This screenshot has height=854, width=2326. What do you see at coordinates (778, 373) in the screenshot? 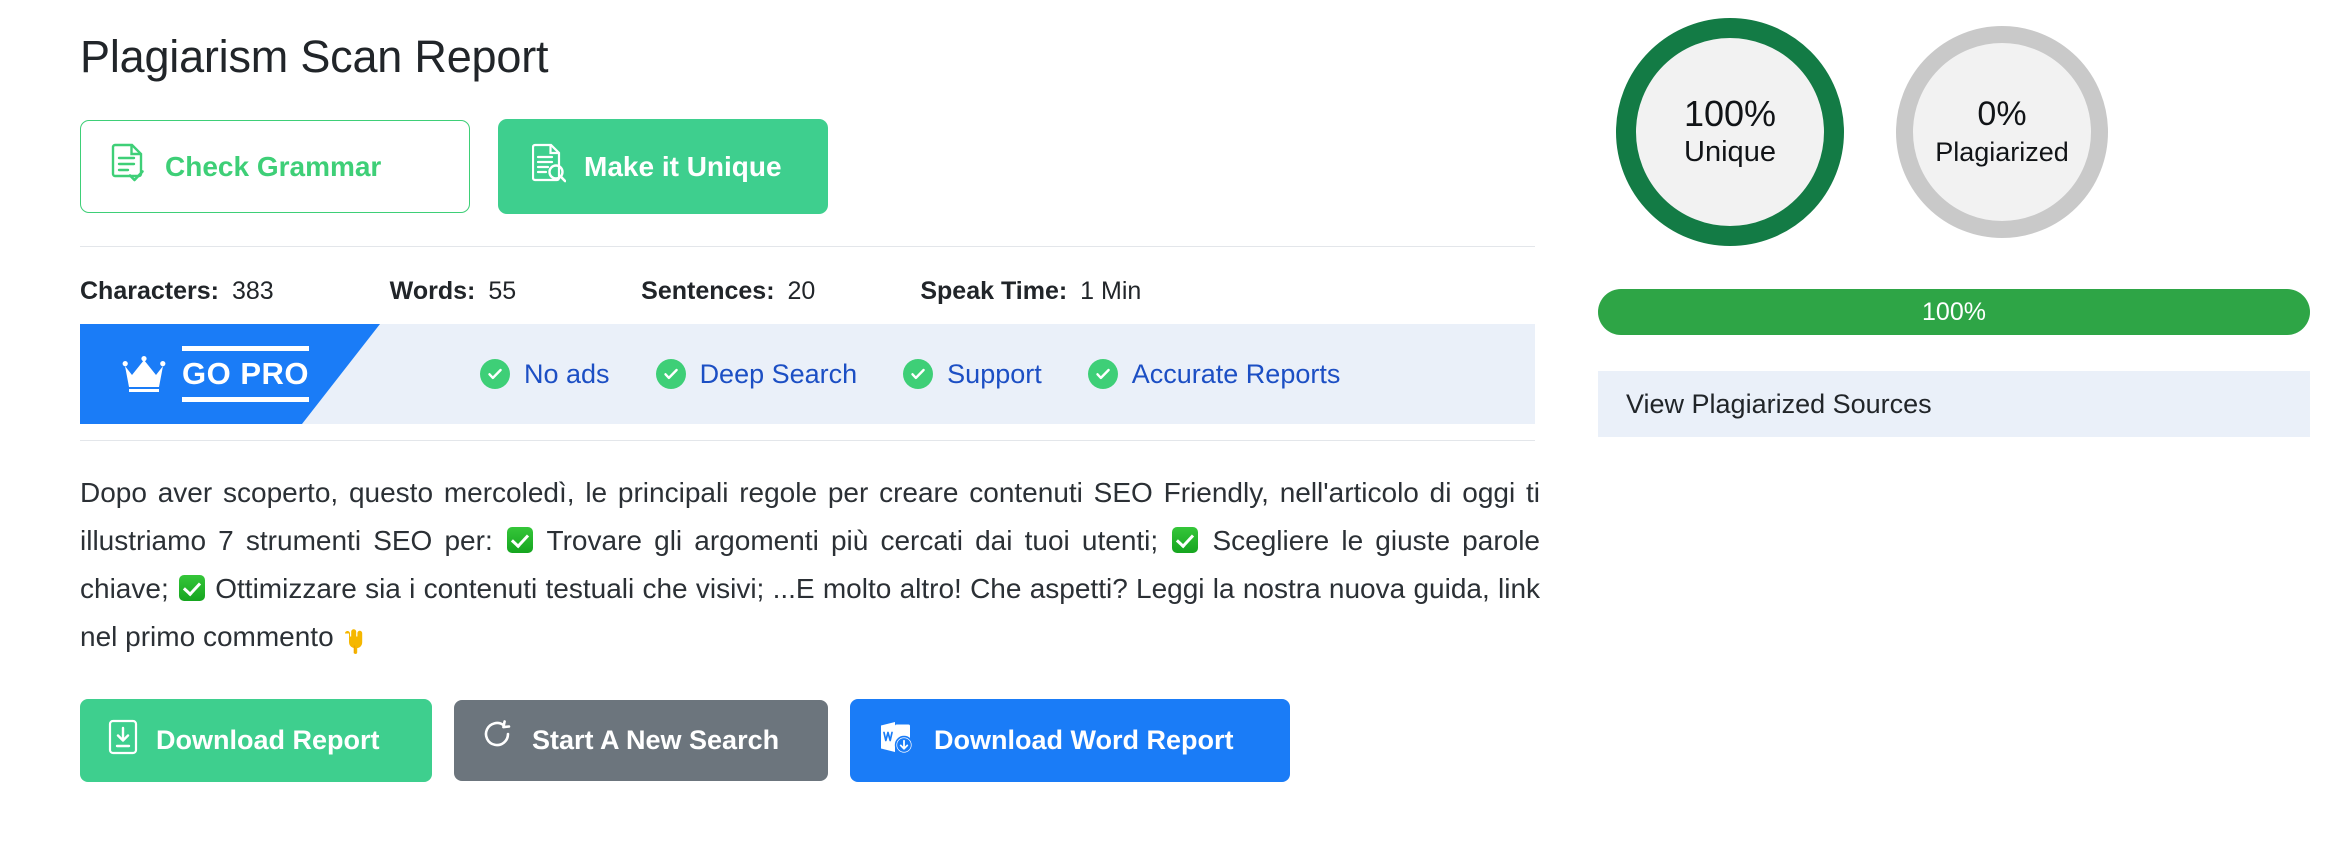
I see `feature-label: Deep Search` at bounding box center [778, 373].